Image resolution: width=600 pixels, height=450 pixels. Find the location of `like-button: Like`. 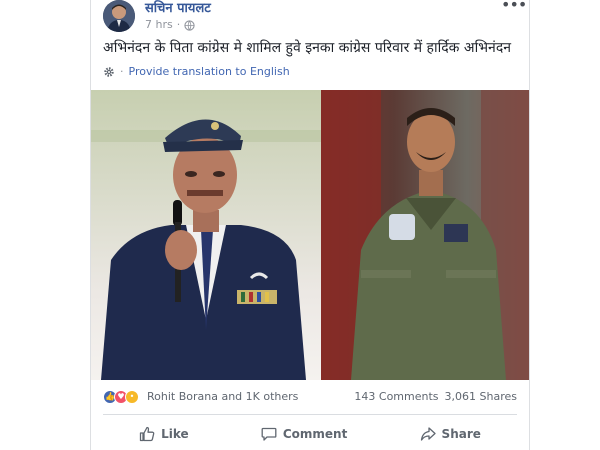

like-button: Like is located at coordinates (164, 434).